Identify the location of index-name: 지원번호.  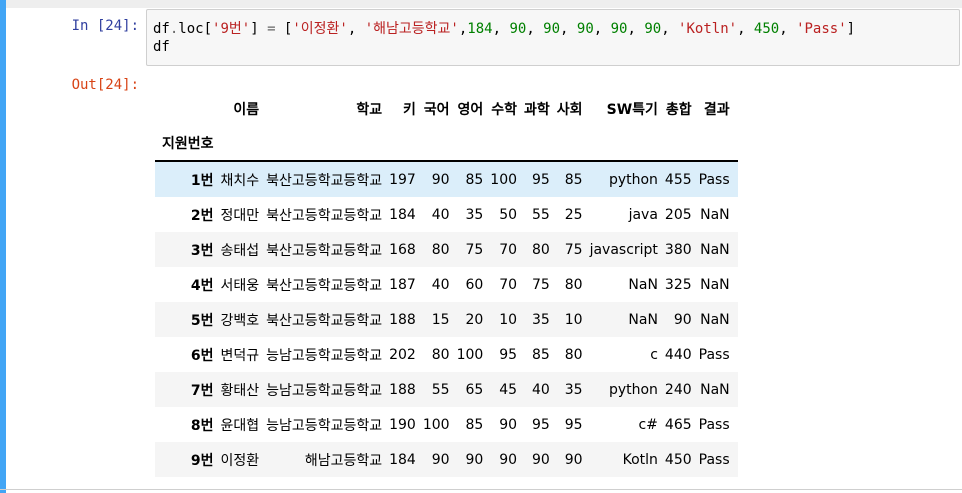
(188, 143).